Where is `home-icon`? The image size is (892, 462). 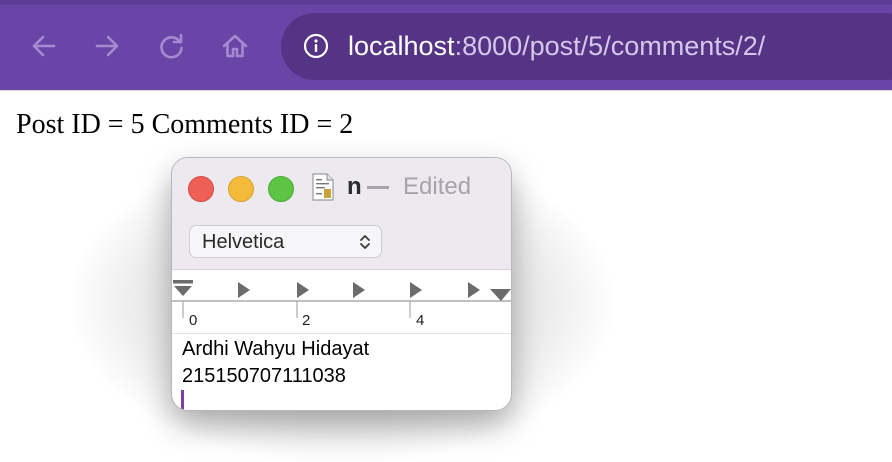 home-icon is located at coordinates (235, 46).